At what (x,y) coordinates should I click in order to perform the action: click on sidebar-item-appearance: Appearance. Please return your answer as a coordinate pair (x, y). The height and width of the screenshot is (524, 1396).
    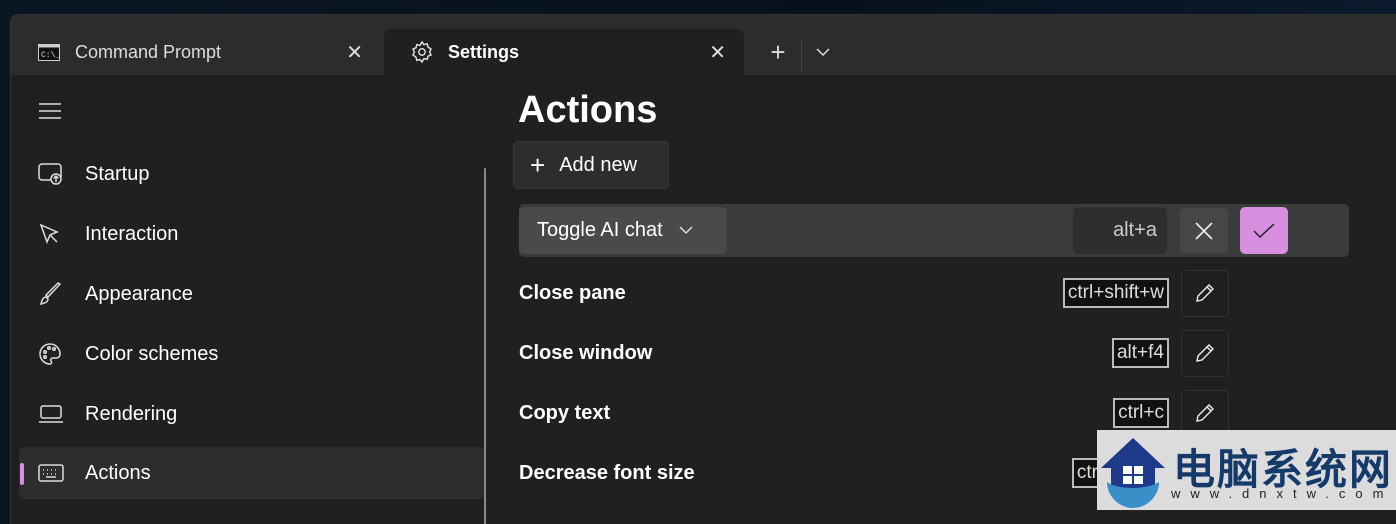
    Looking at the image, I should click on (252, 294).